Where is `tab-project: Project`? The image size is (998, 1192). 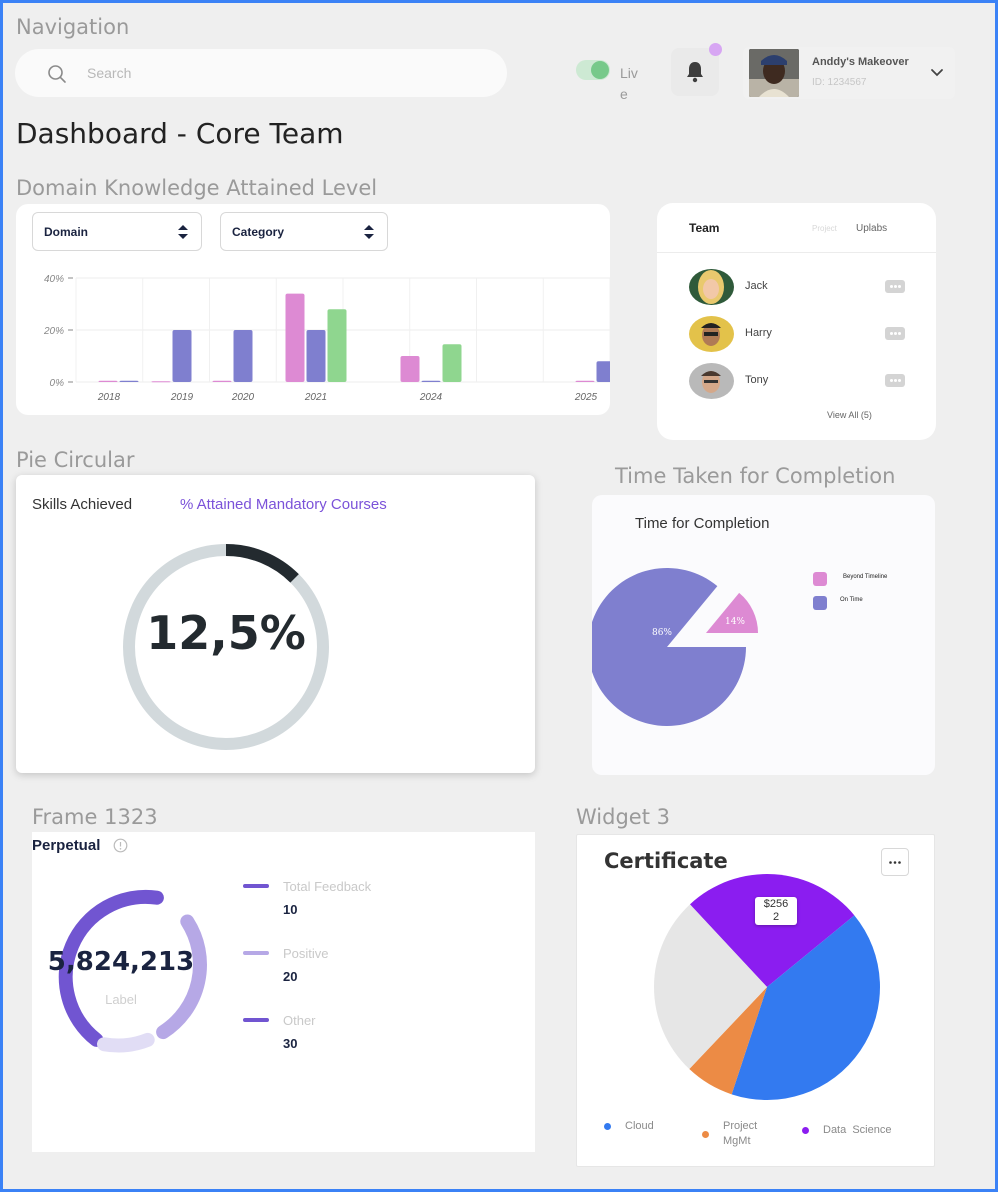 tab-project: Project is located at coordinates (824, 228).